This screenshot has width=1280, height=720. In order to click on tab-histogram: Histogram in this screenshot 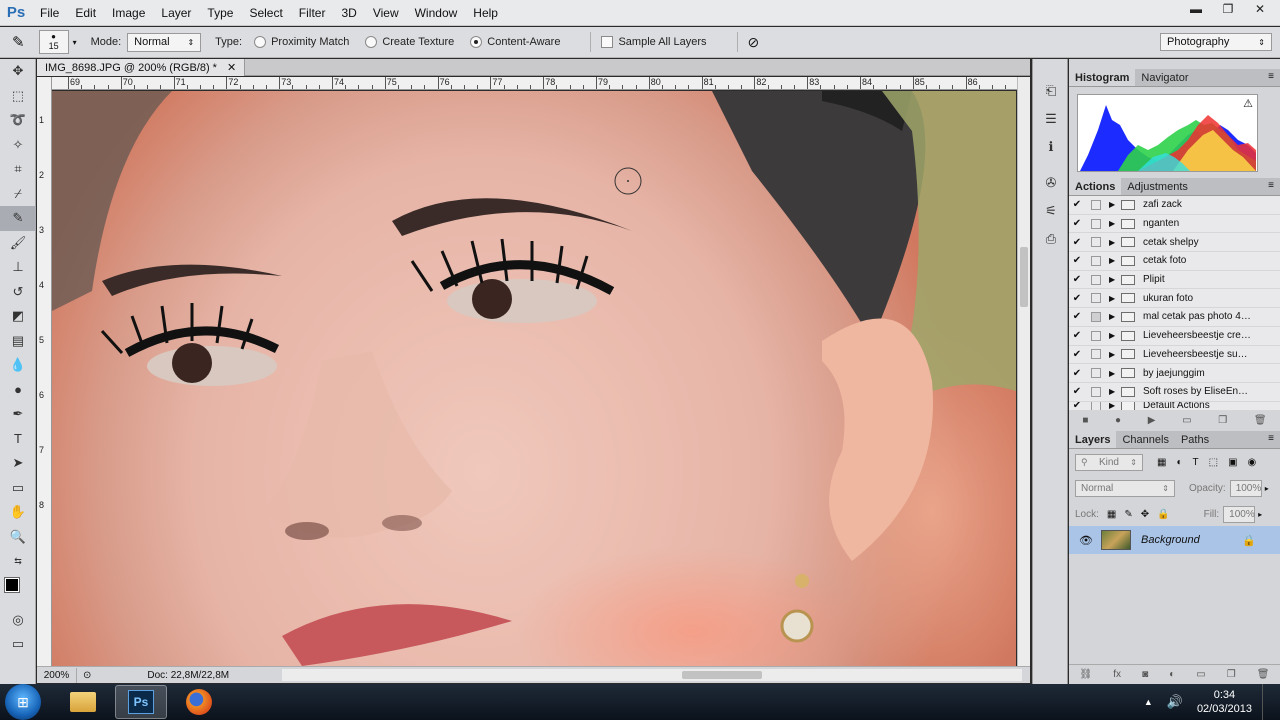, I will do `click(1102, 77)`.